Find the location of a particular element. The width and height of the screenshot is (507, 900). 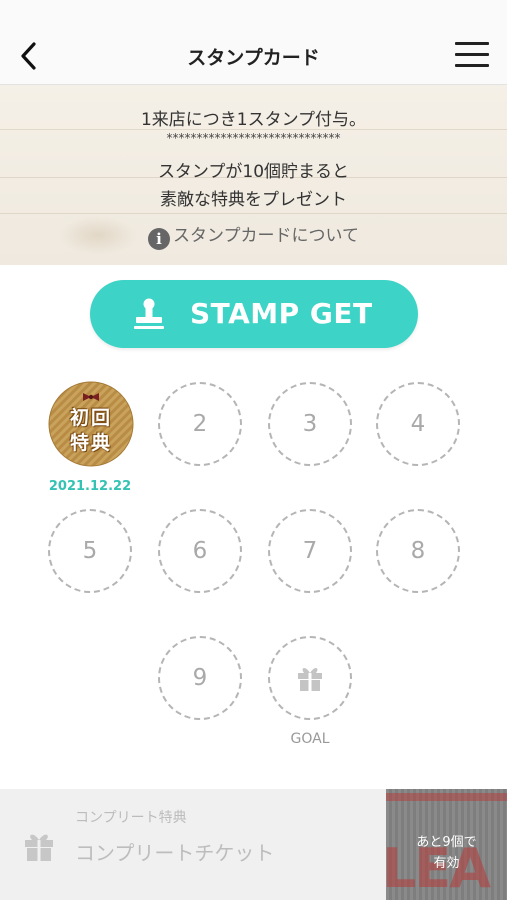

app-header: スタンプカード is located at coordinates (253, 56).